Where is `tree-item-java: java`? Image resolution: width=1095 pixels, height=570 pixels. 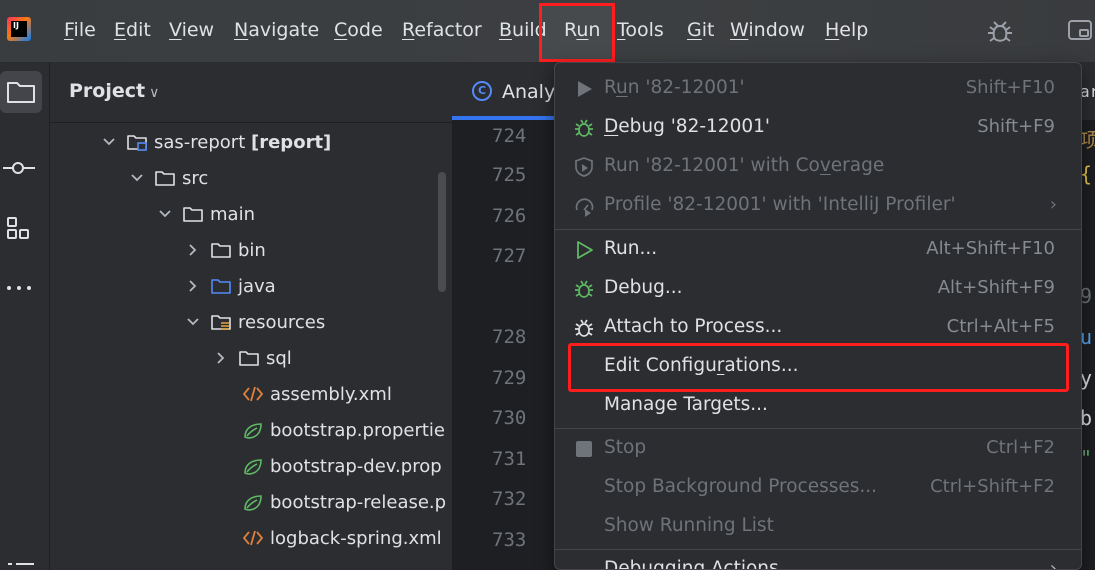
tree-item-java: java is located at coordinates (231, 286).